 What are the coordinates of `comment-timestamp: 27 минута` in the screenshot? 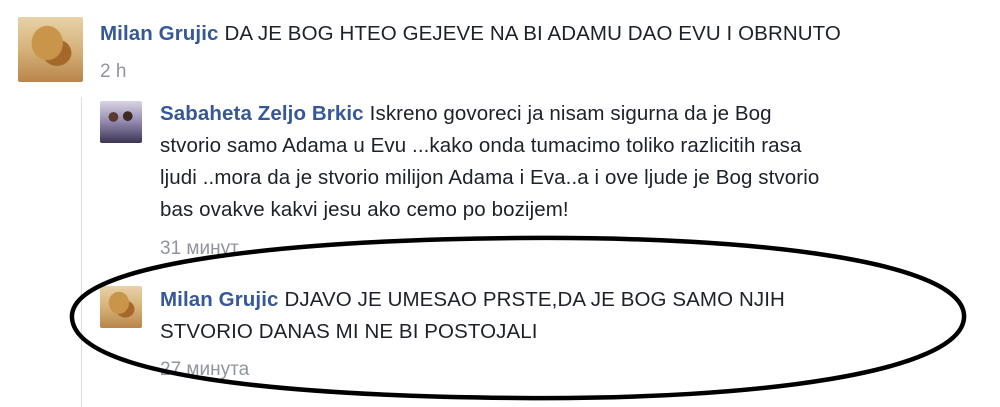 It's located at (204, 370).